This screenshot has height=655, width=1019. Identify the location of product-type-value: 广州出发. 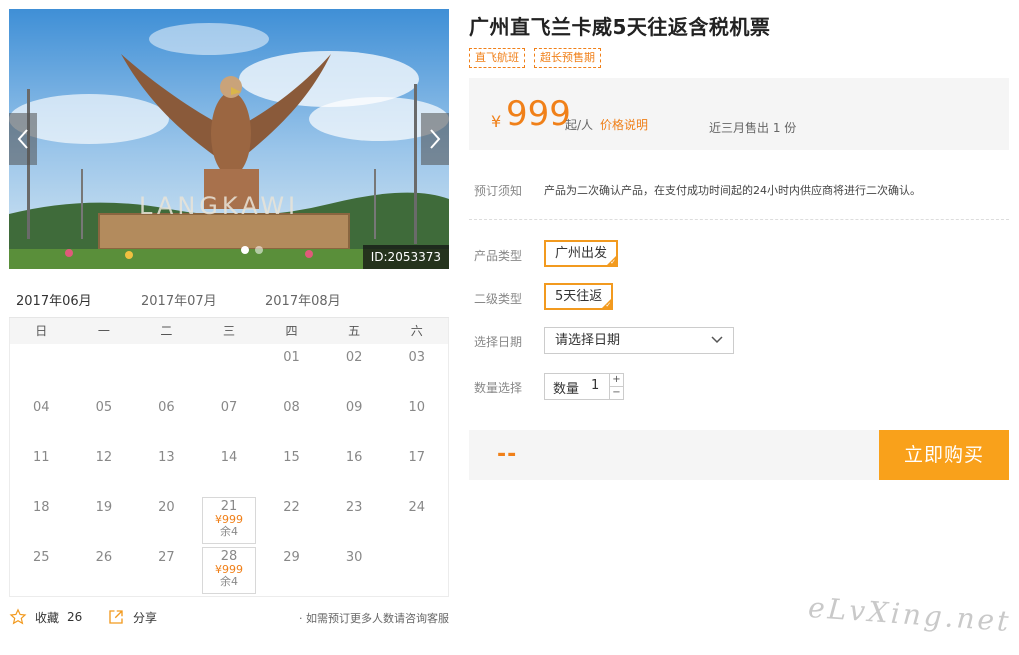
(581, 253).